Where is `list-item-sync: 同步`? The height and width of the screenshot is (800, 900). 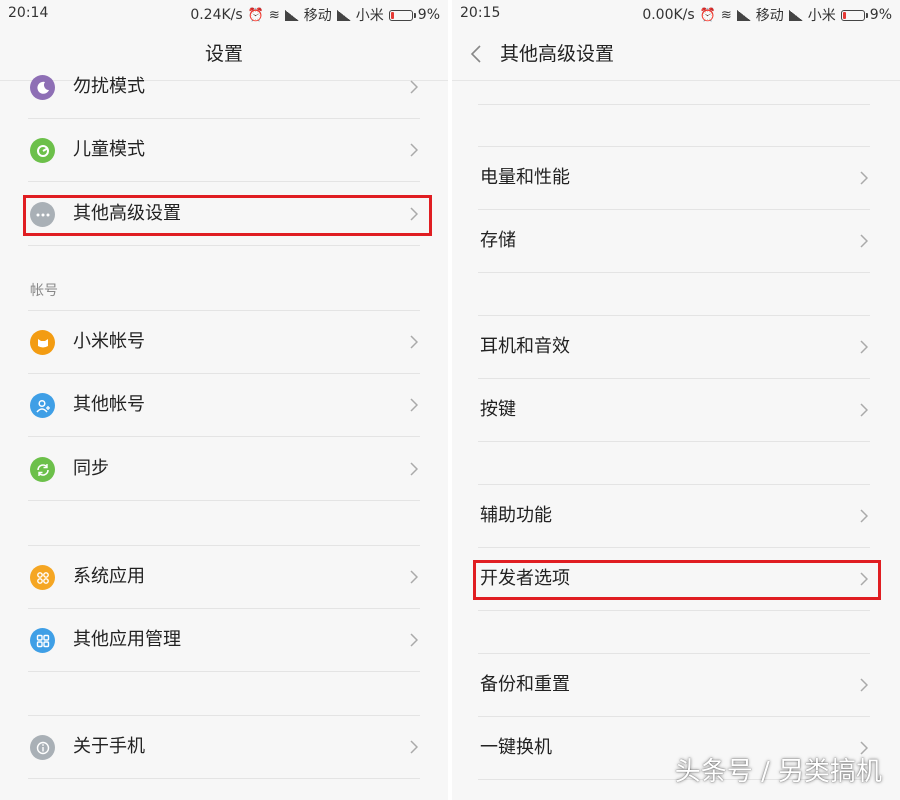
list-item-sync: 同步 is located at coordinates (224, 469).